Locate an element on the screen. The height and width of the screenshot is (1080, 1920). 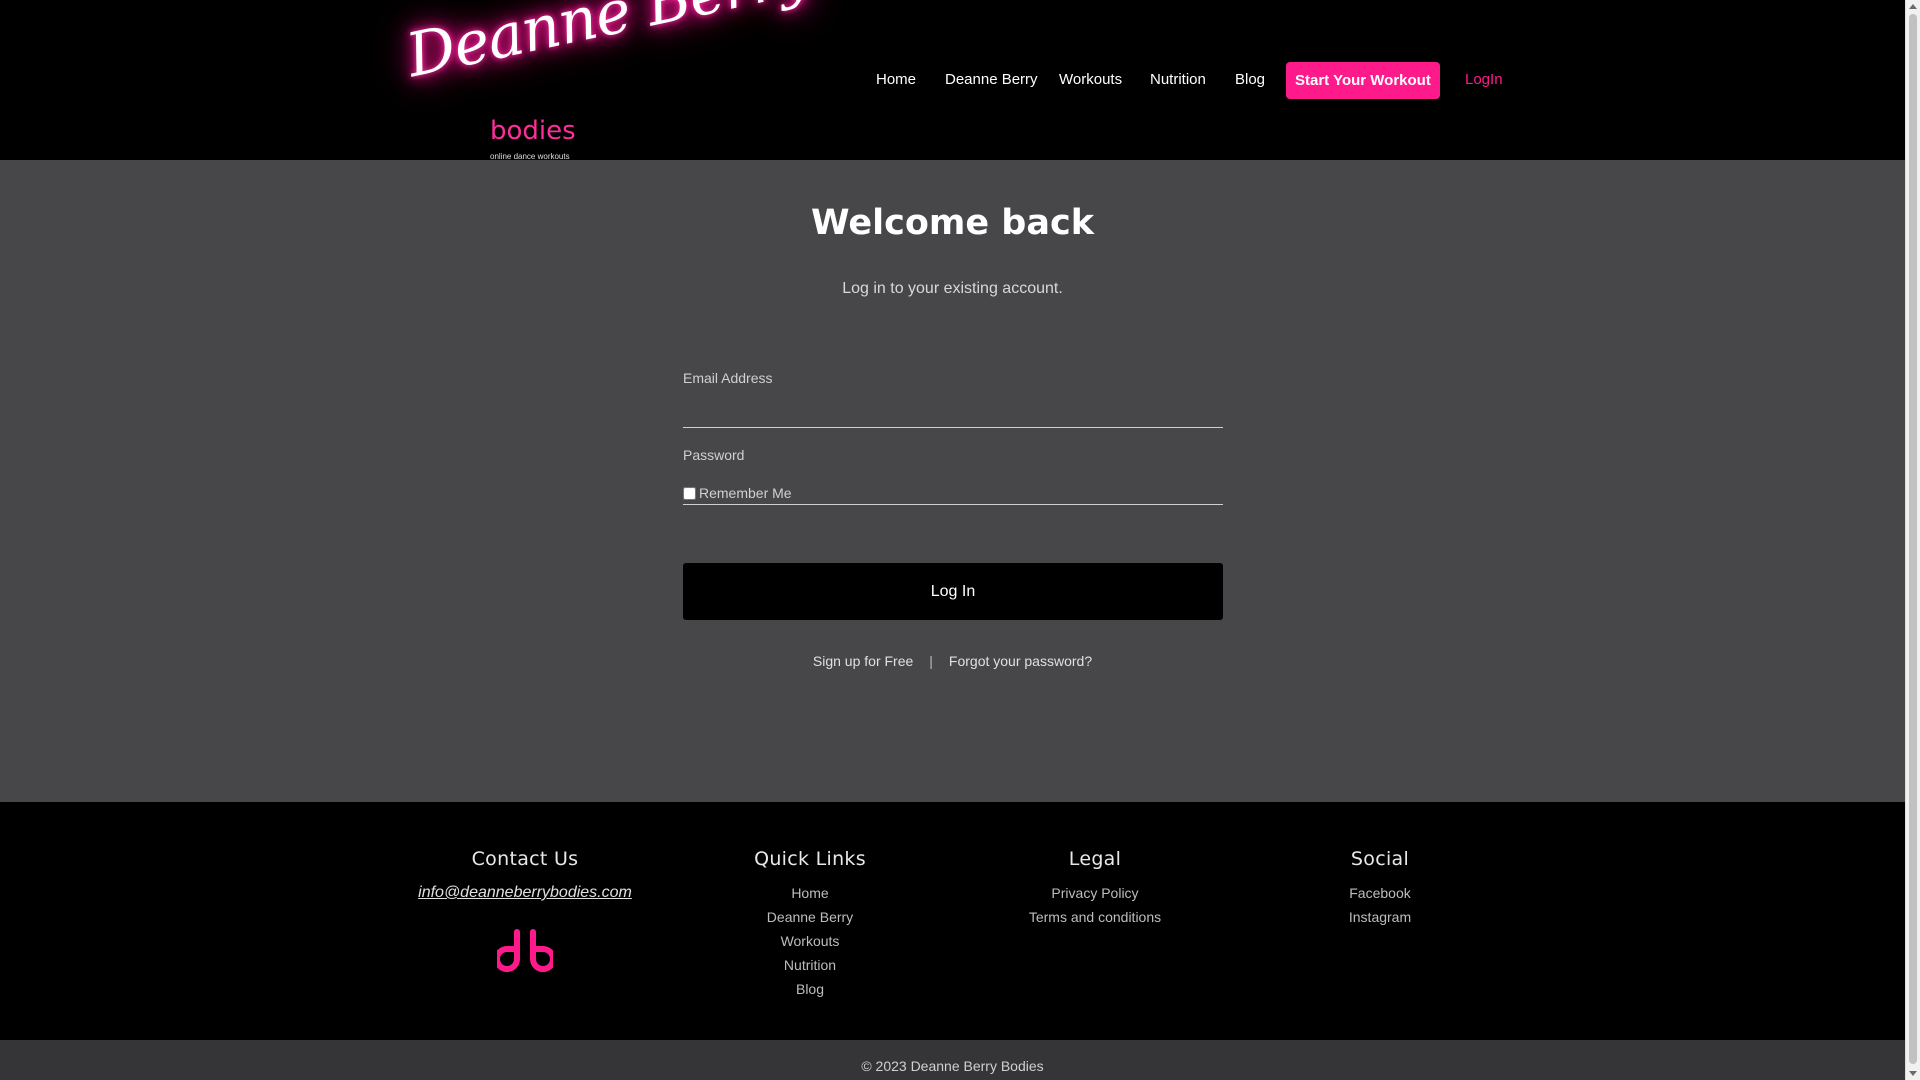
signup-link: Sign up for Free is located at coordinates (863, 661).